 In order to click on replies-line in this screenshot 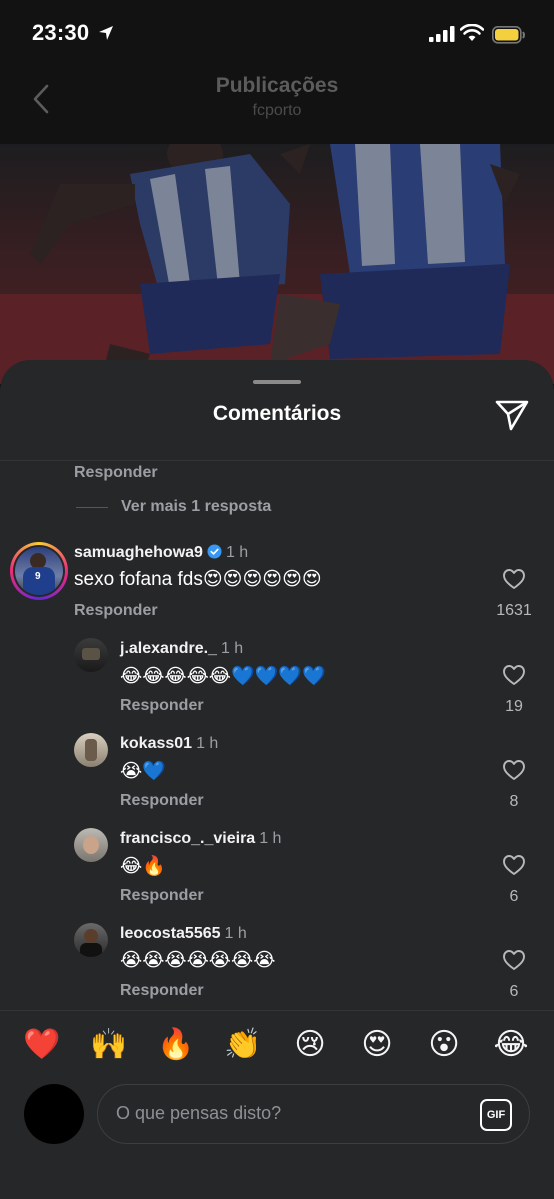, I will do `click(92, 507)`.